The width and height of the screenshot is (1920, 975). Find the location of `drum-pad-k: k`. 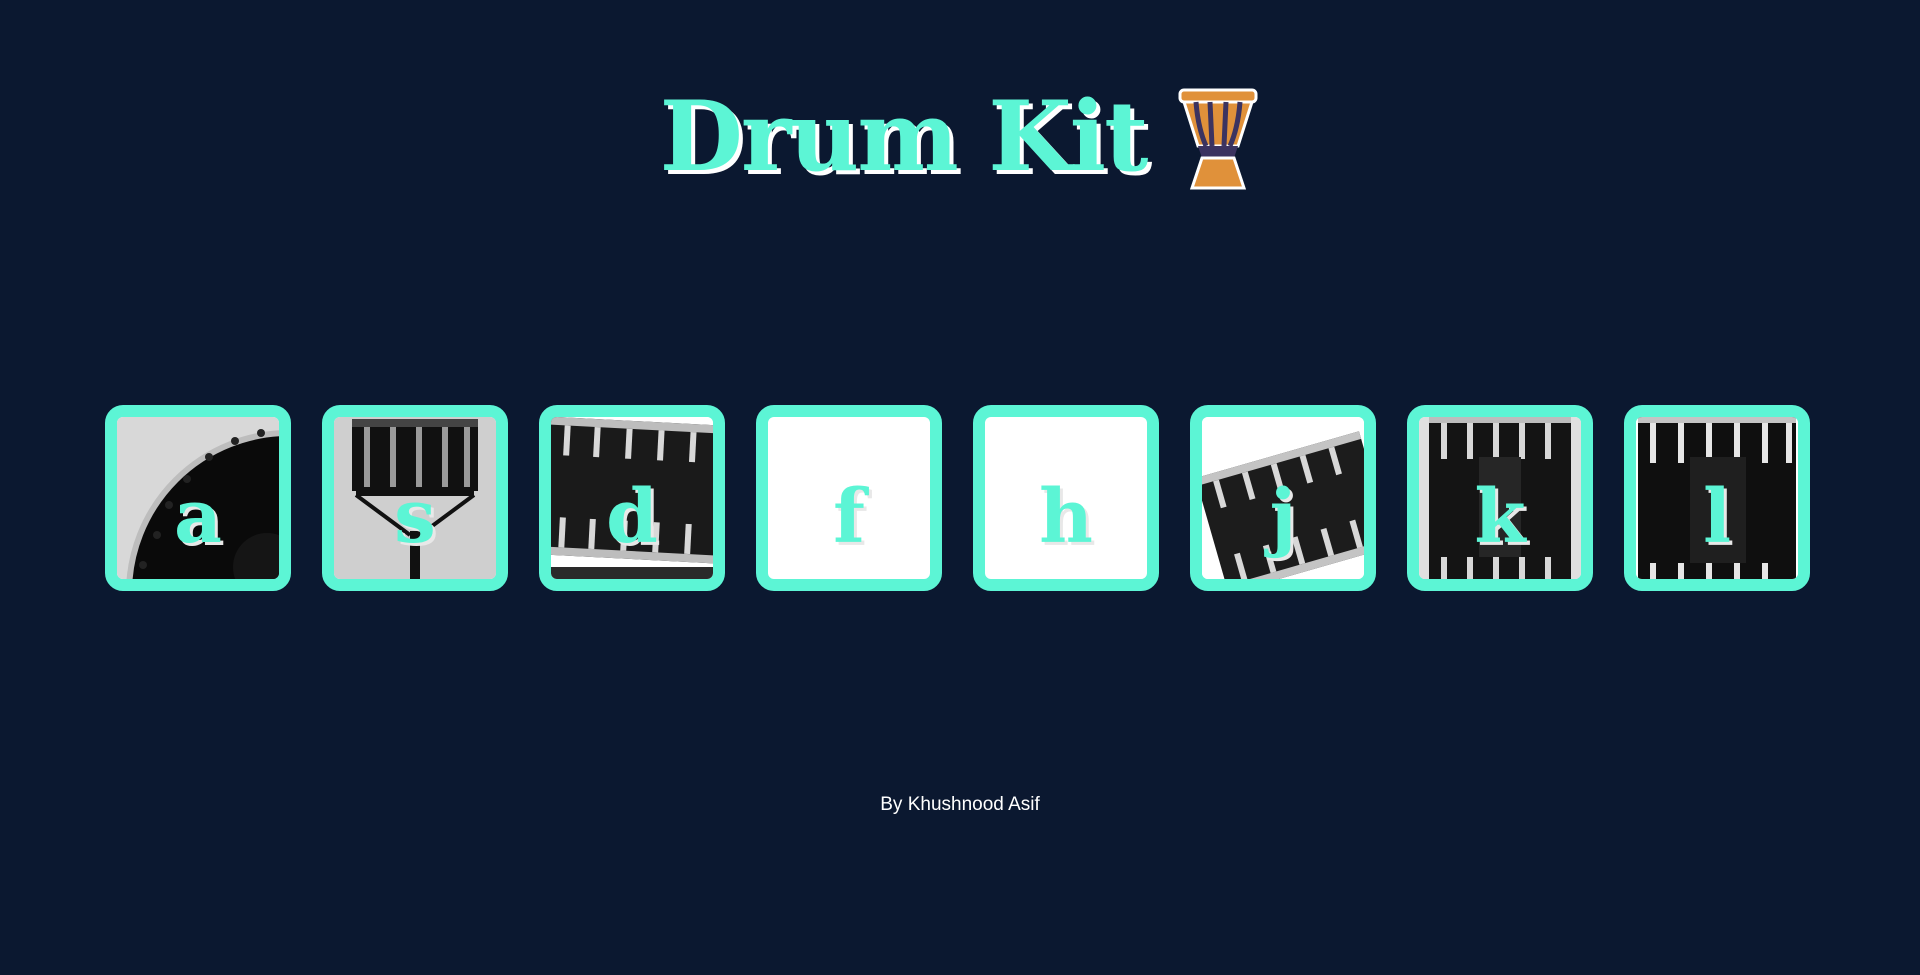

drum-pad-k: k is located at coordinates (1500, 498).